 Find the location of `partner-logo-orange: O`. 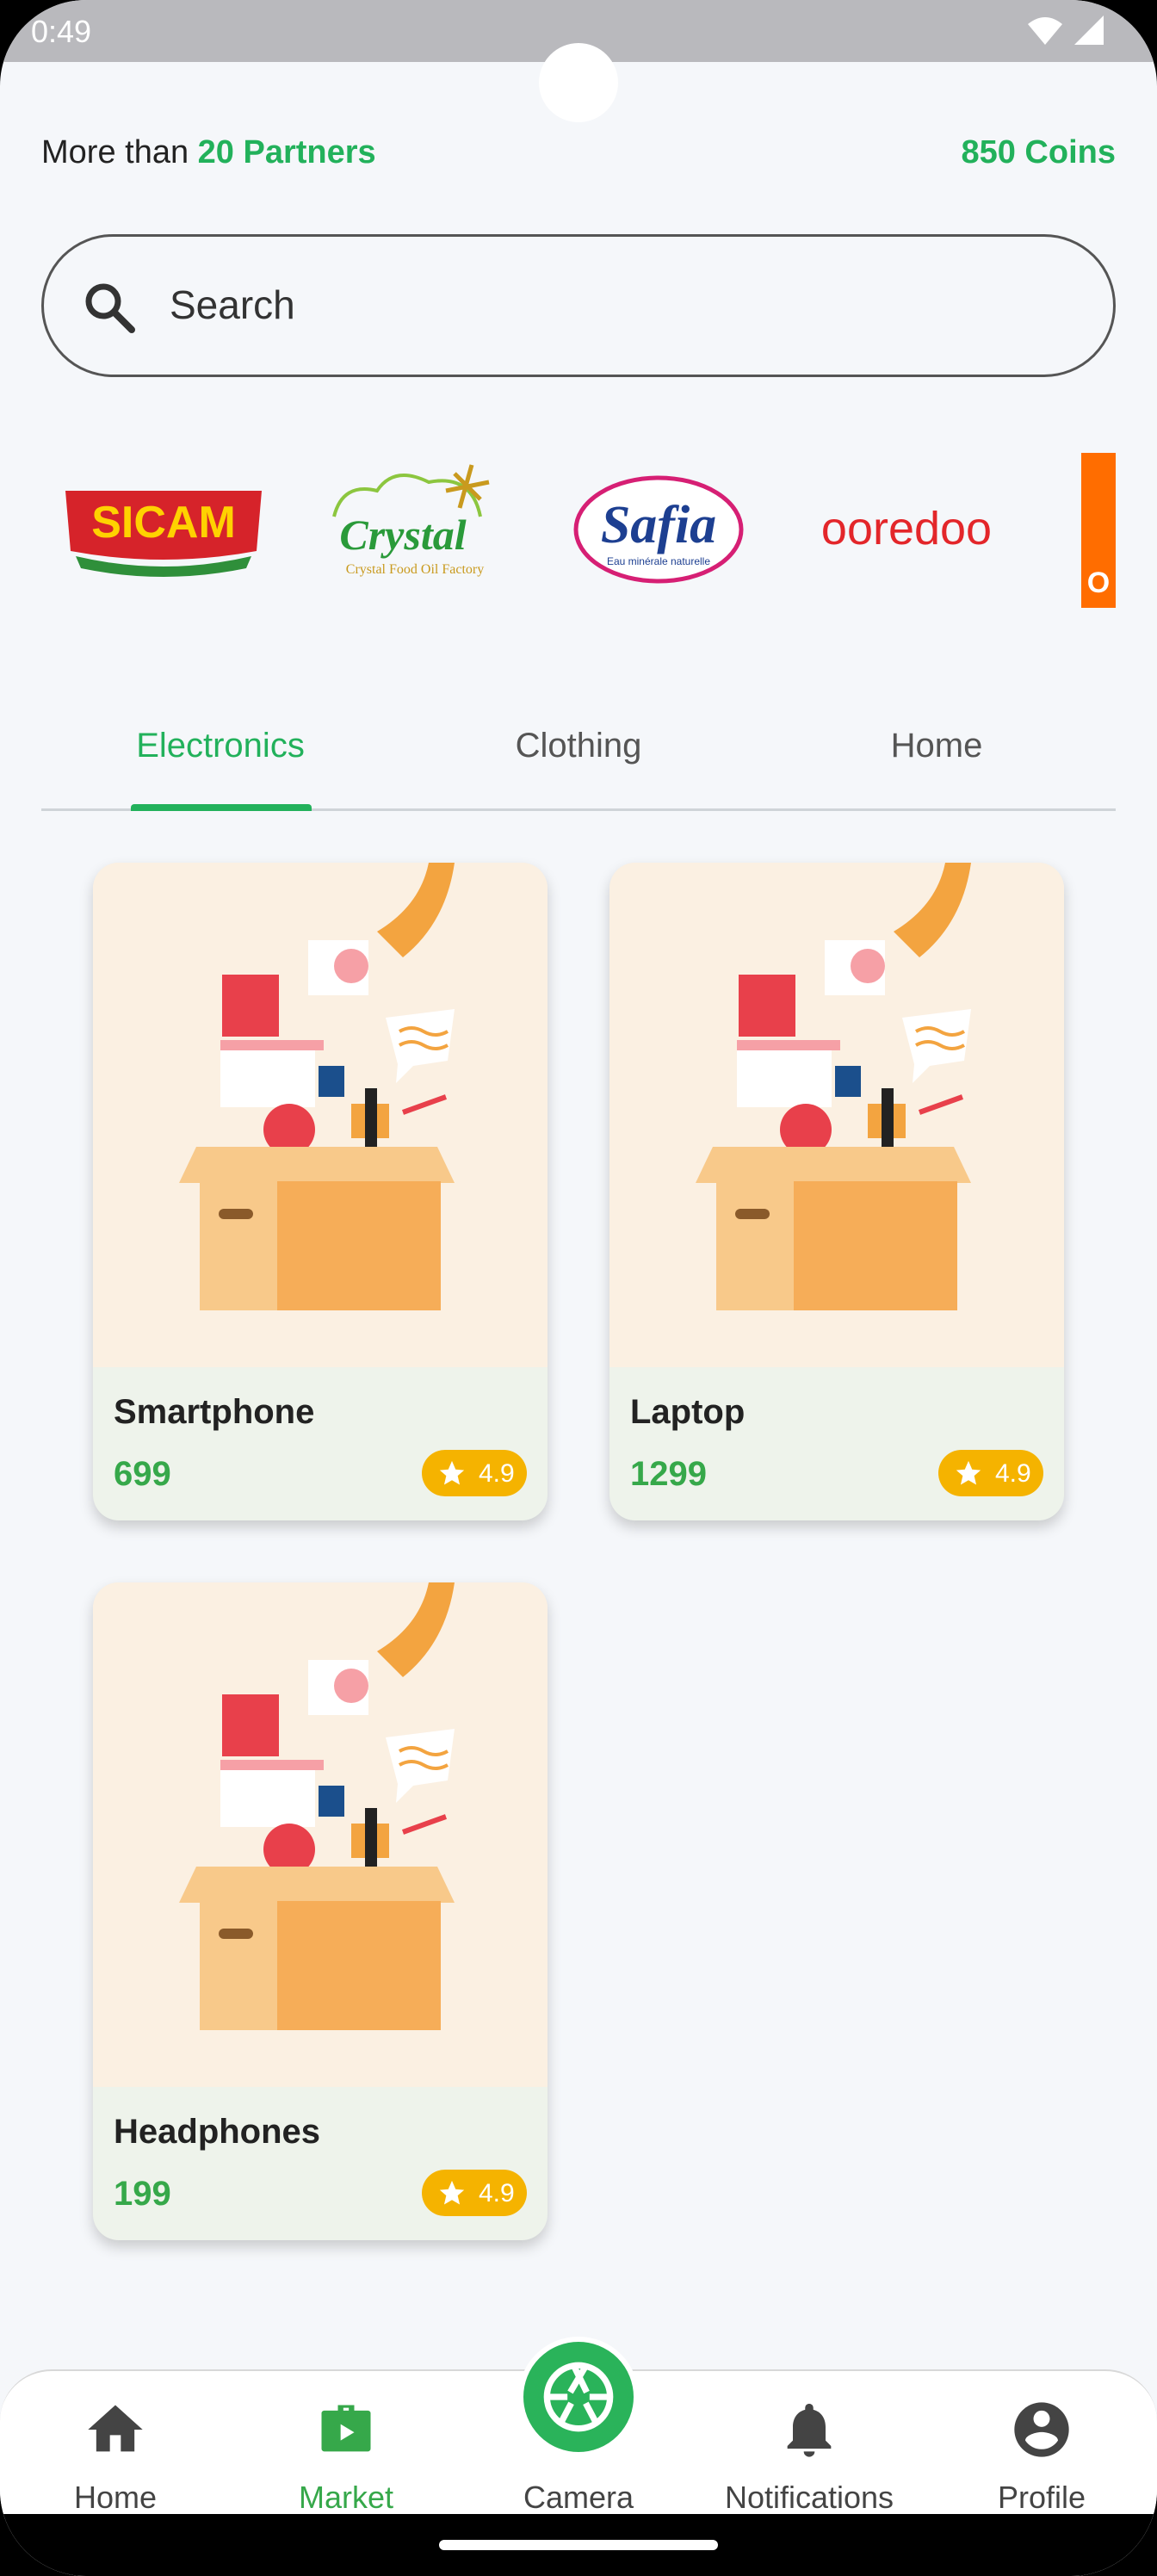

partner-logo-orange: O is located at coordinates (1099, 529).